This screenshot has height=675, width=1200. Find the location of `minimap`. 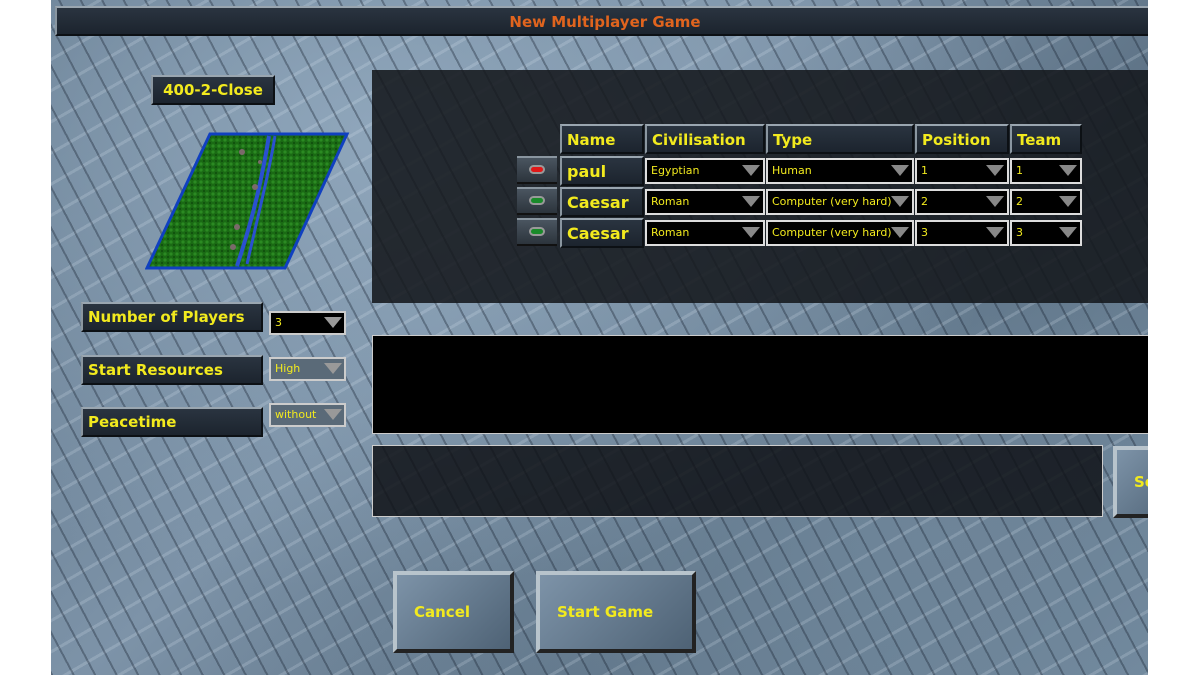

minimap is located at coordinates (247, 201).